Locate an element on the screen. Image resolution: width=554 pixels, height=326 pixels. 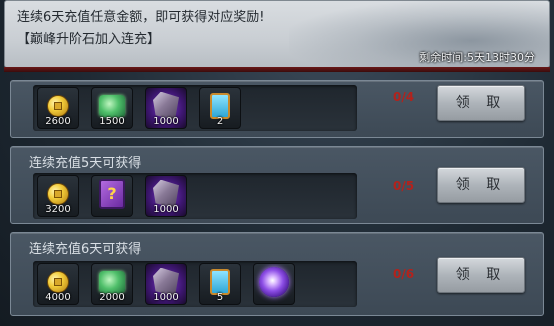
reward-slot: ? is located at coordinates (112, 196).